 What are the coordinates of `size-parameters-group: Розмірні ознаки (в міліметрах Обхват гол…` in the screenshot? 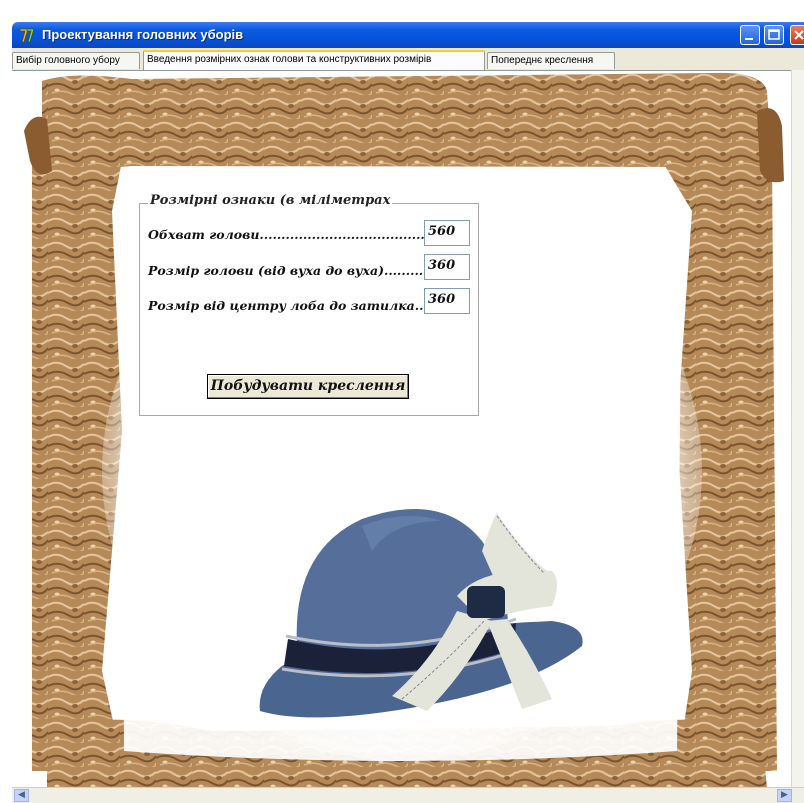 It's located at (309, 304).